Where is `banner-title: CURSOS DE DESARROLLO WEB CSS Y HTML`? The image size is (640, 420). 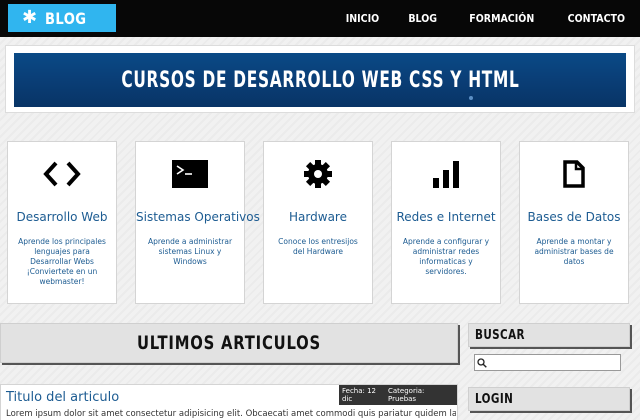 banner-title: CURSOS DE DESARROLLO WEB CSS Y HTML is located at coordinates (320, 80).